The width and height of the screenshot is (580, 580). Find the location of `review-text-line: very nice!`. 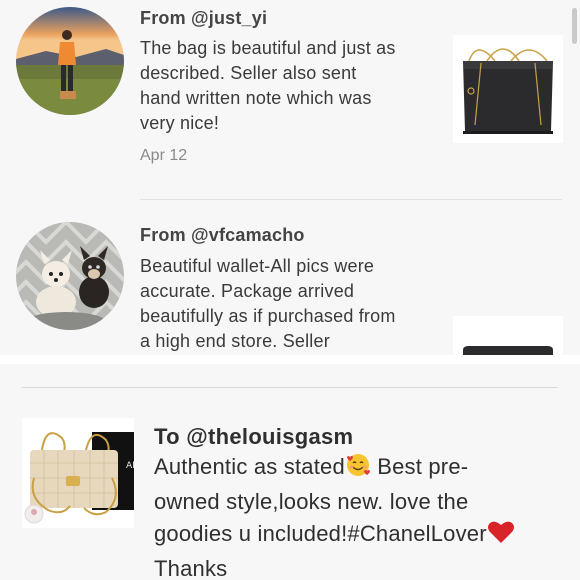

review-text-line: very nice! is located at coordinates (180, 123).